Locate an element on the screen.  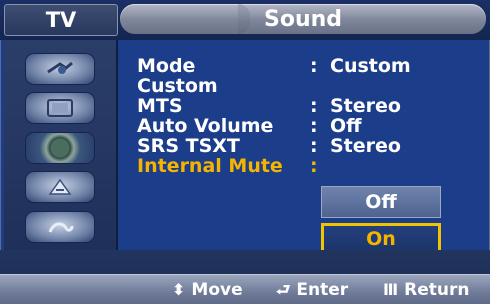
menu-row-label: Internal Mute is located at coordinates (210, 166).